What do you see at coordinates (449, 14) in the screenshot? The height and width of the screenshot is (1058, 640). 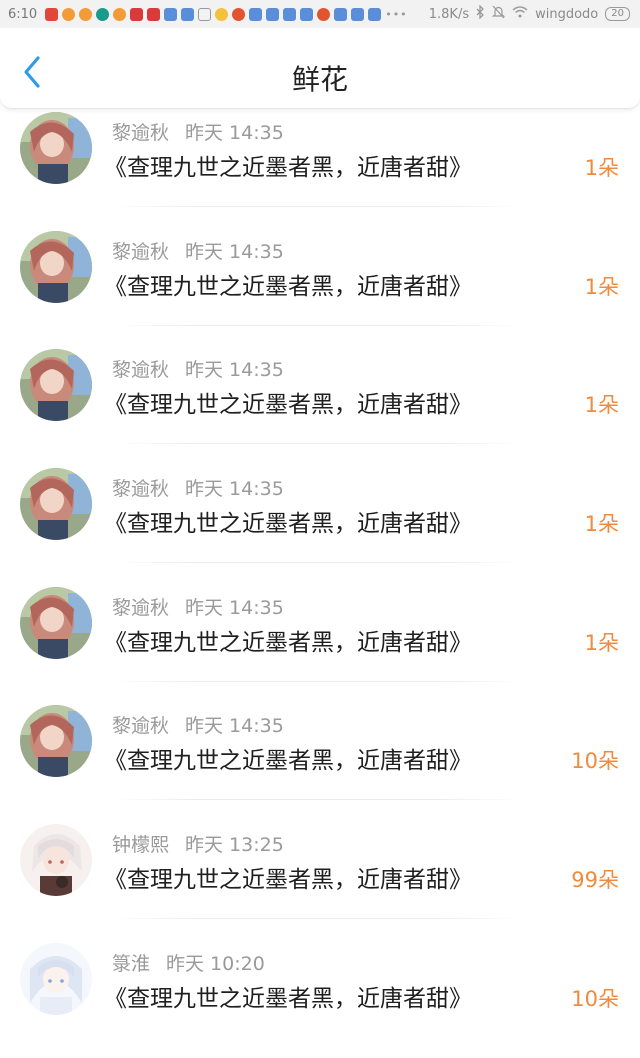 I see `net-speed: 1.8K/s` at bounding box center [449, 14].